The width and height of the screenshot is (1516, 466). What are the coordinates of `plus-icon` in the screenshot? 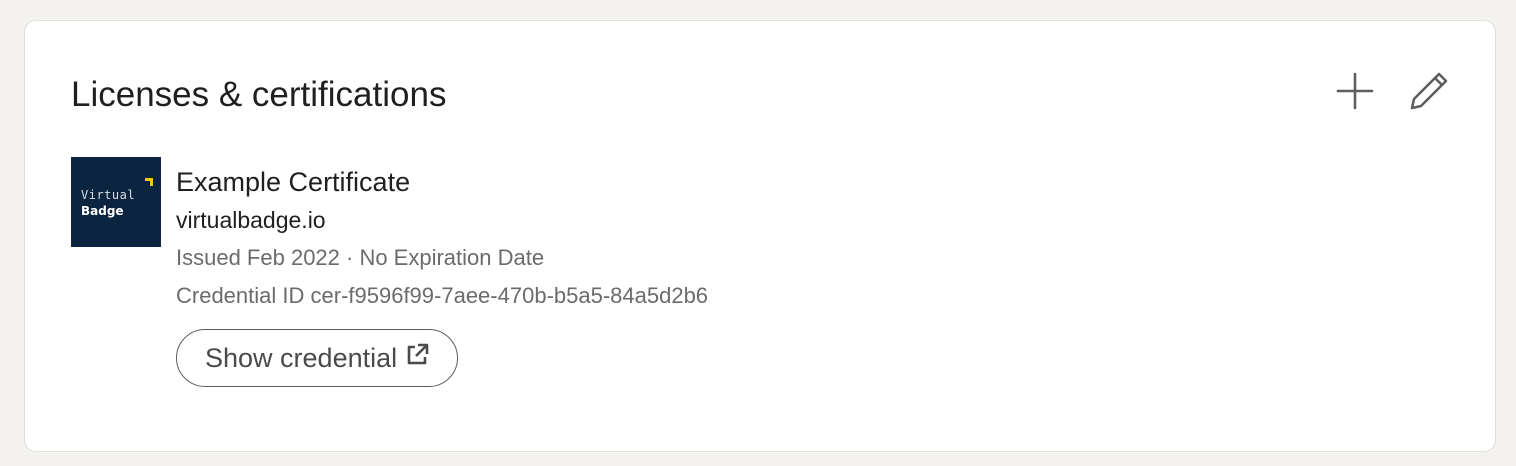 It's located at (1355, 91).